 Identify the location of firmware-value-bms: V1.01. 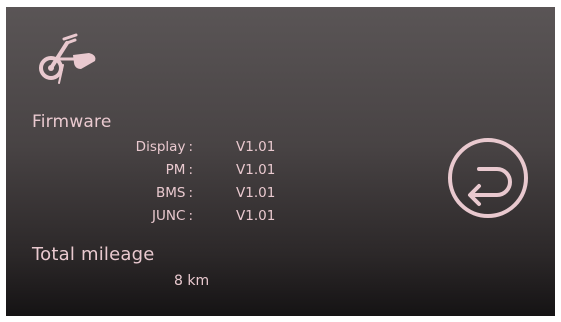
(256, 193).